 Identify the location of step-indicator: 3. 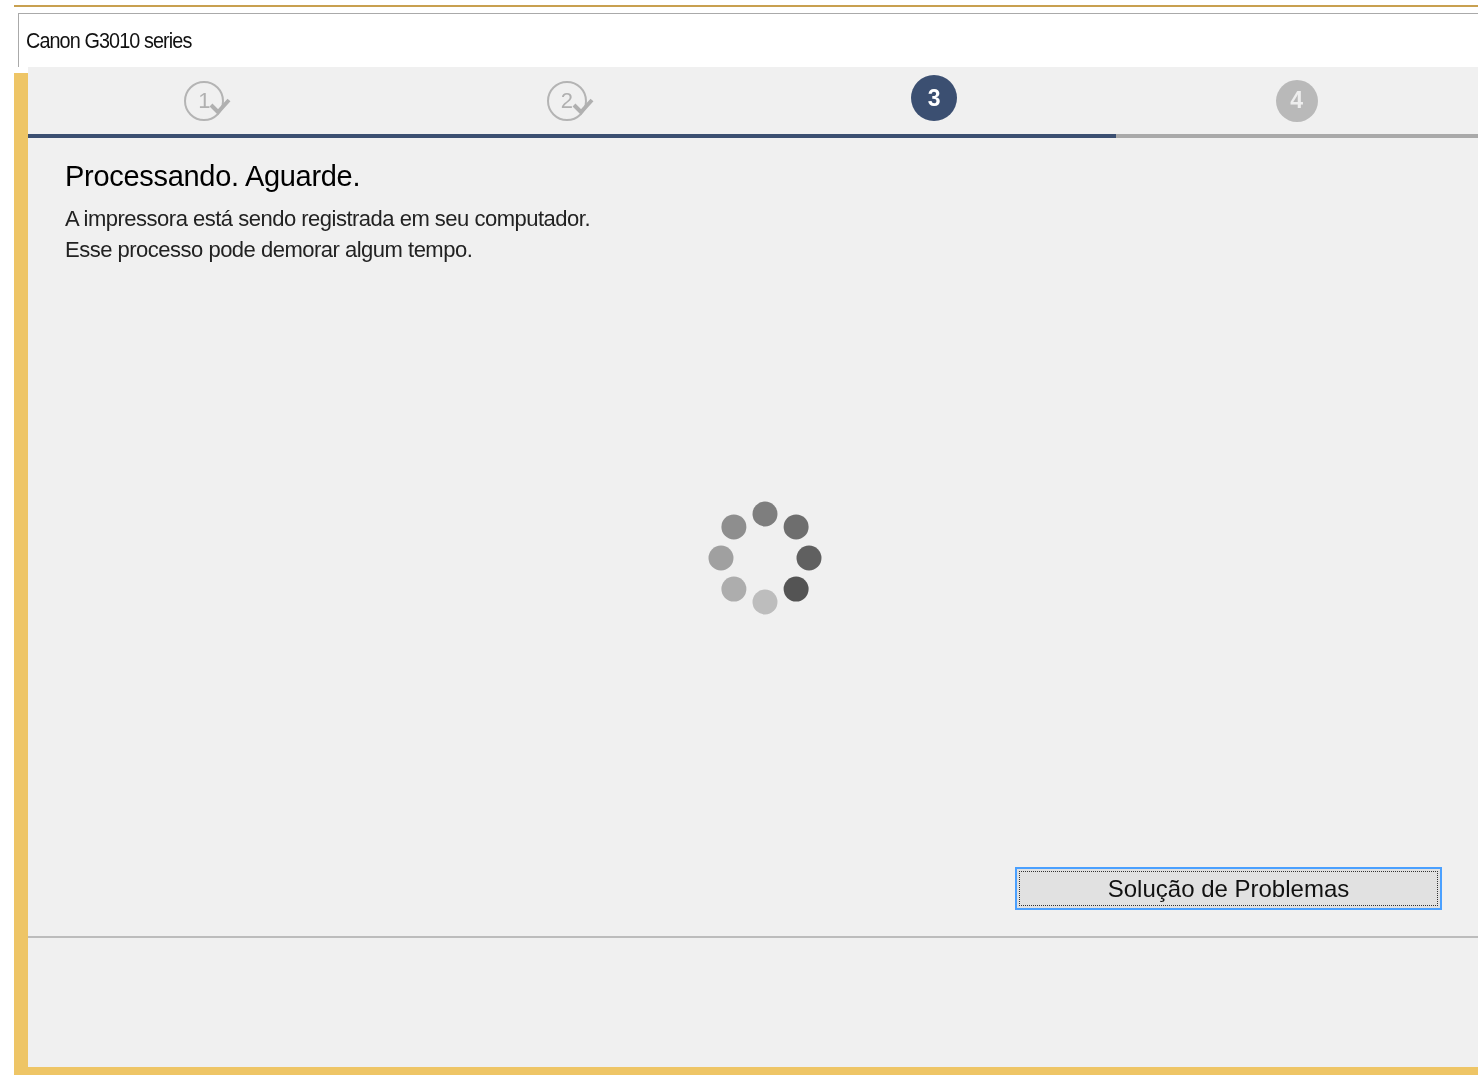
(934, 98).